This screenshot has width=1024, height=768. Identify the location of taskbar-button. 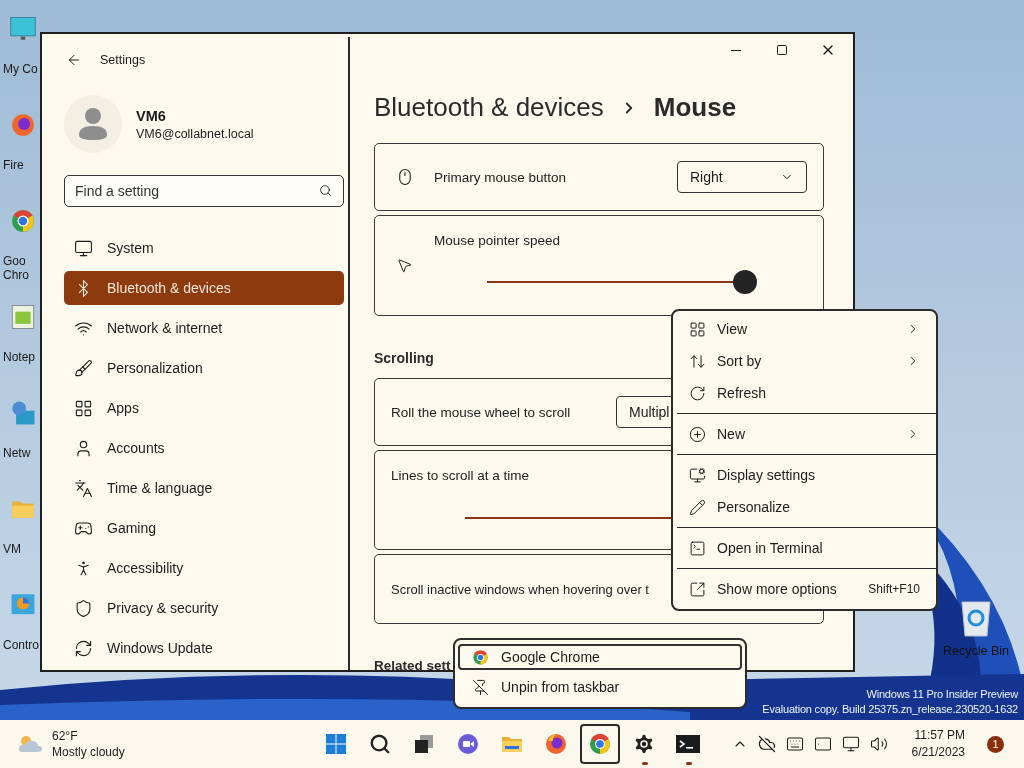
(600, 744).